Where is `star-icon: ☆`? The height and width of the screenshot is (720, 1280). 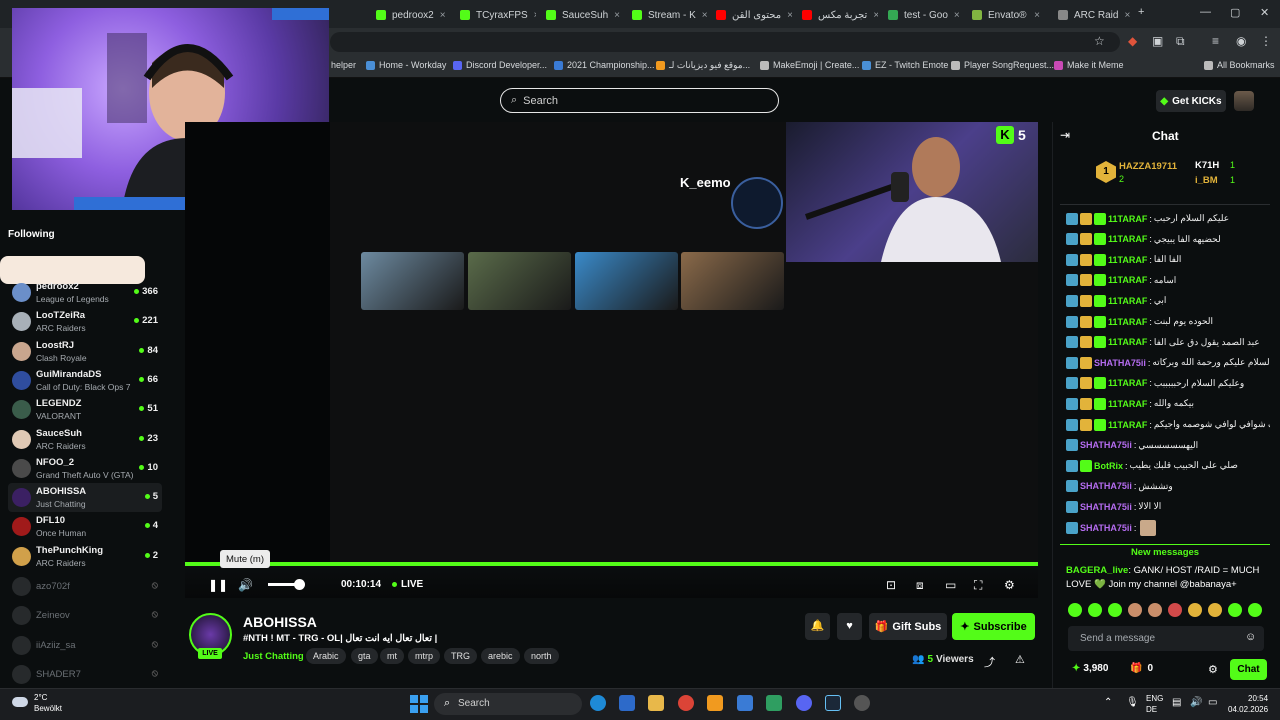
star-icon: ☆ is located at coordinates (1099, 41).